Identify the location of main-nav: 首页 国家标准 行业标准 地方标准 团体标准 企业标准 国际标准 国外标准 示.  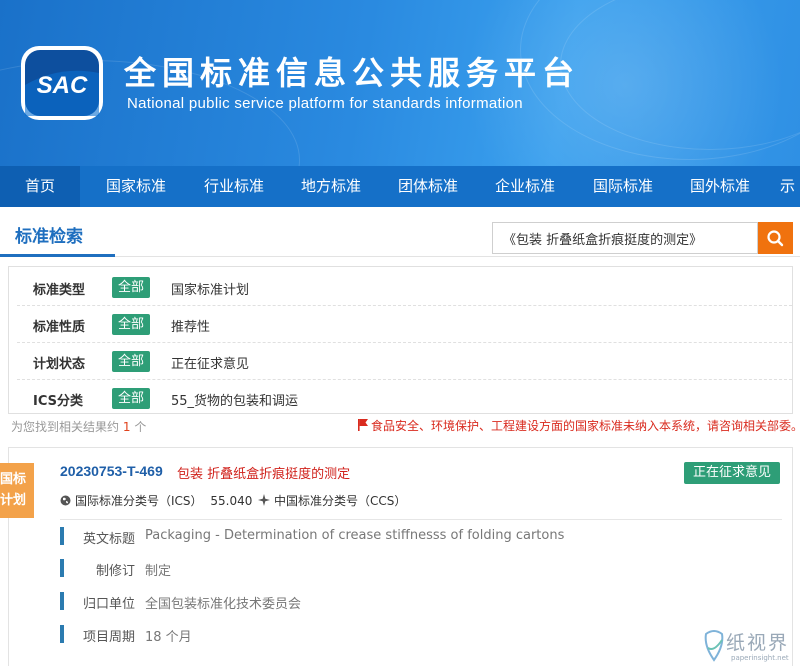
(400, 186).